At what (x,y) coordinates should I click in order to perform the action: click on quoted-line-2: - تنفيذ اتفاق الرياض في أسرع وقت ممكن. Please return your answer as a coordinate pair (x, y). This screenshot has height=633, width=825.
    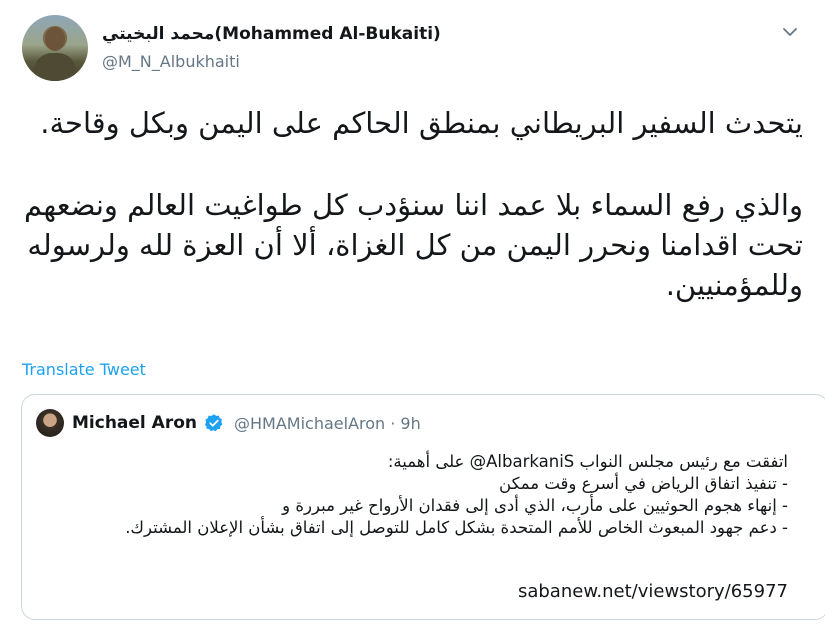
    Looking at the image, I should click on (643, 483).